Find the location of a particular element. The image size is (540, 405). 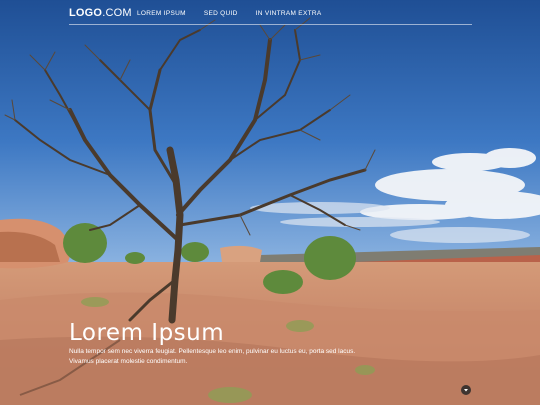

main-nav: LOREM IPSUM SED QUID IN VINTRAM EXTRA is located at coordinates (238, 13).